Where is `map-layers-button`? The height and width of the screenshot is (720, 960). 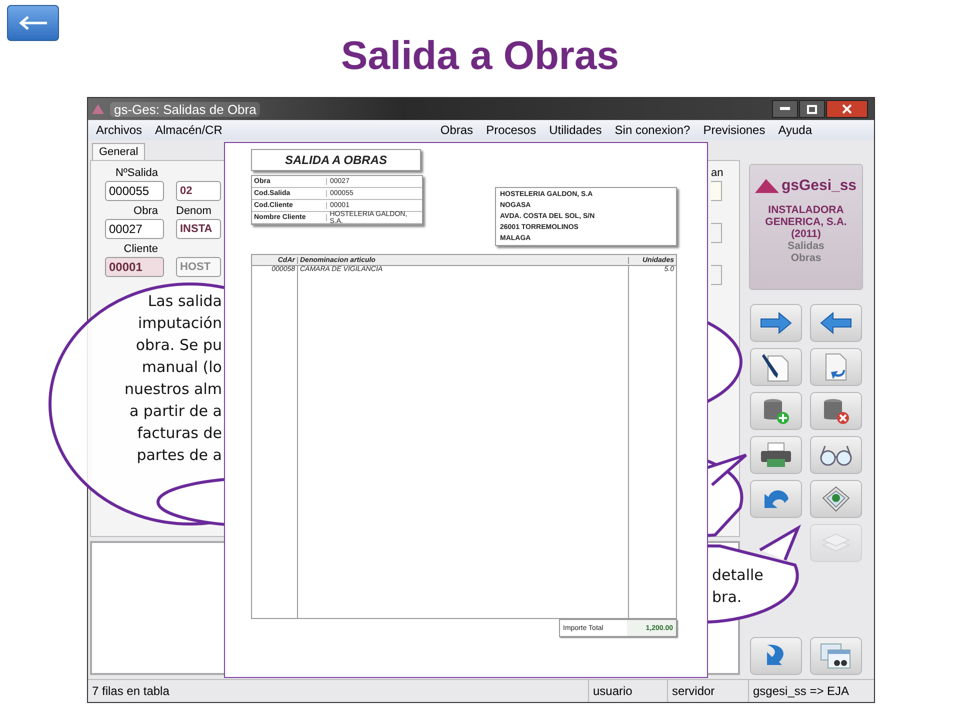
map-layers-button is located at coordinates (836, 499).